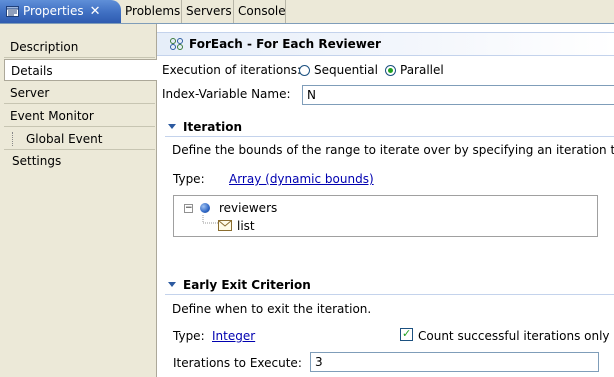  What do you see at coordinates (44, 47) in the screenshot?
I see `nav-item-label: Description` at bounding box center [44, 47].